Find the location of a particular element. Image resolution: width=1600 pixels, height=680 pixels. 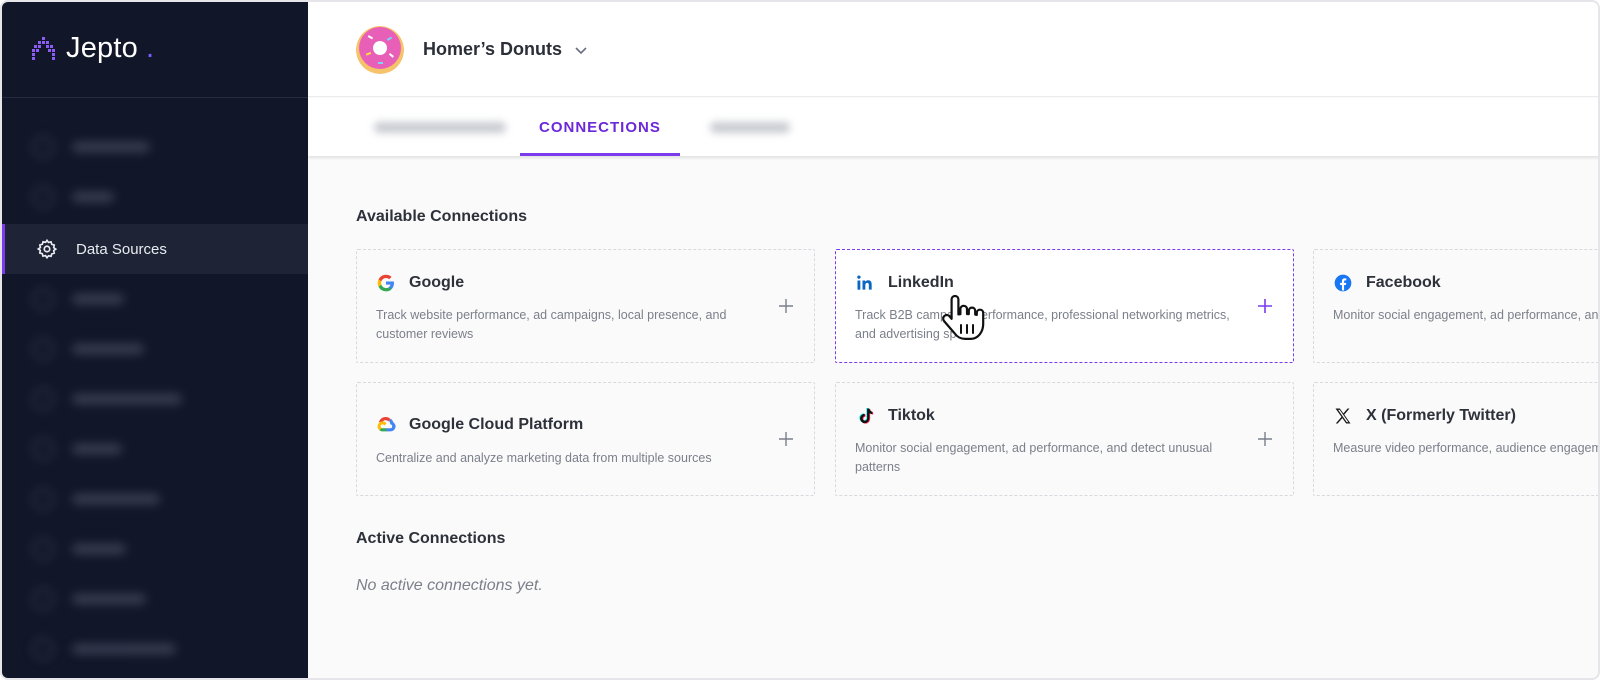

tab-bar: CONNECTIONS is located at coordinates (953, 127).